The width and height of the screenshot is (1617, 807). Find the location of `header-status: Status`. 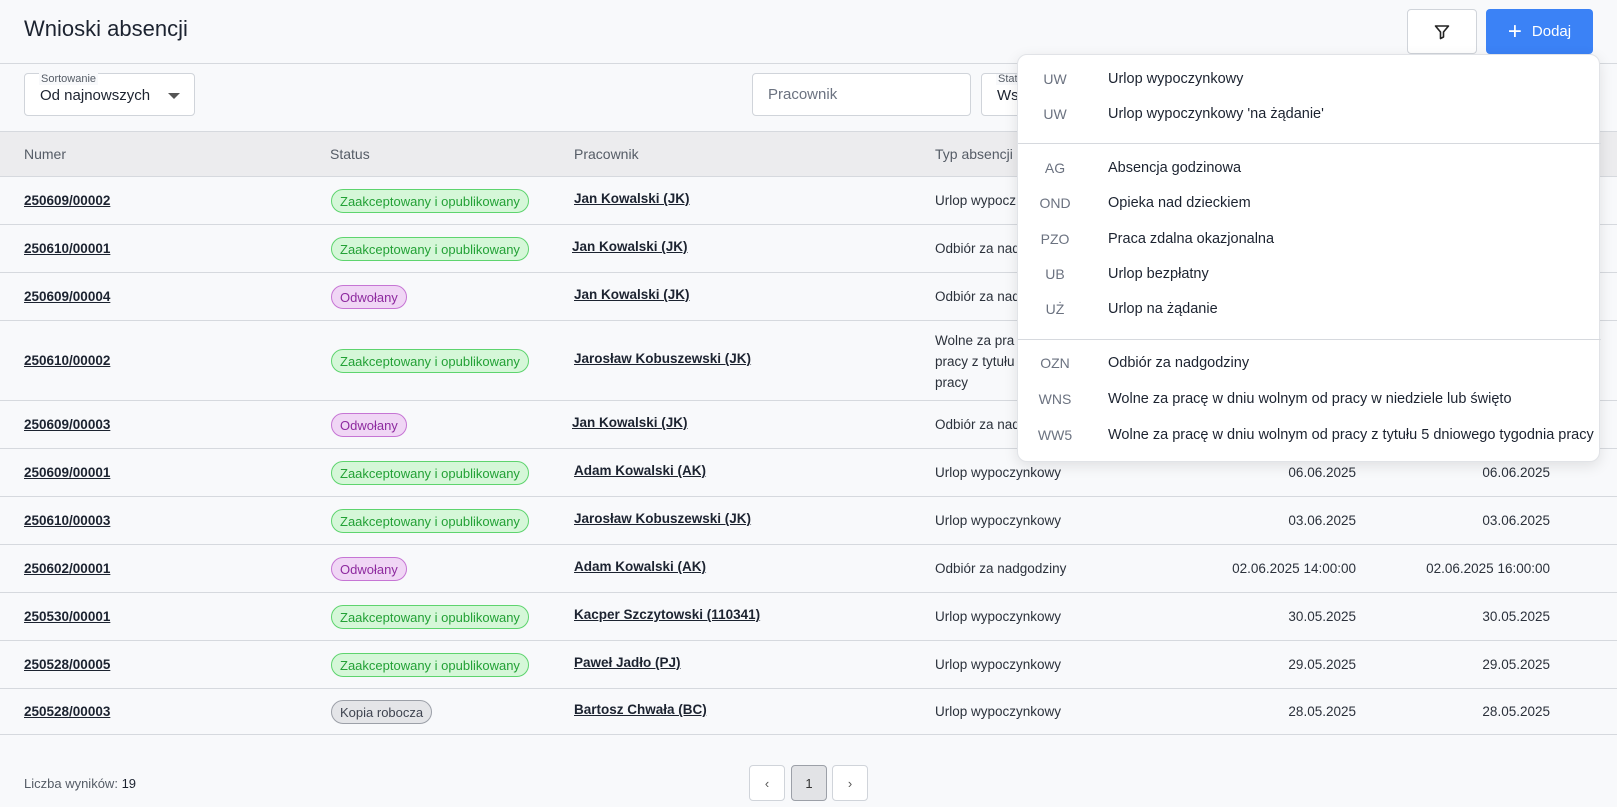

header-status: Status is located at coordinates (350, 154).